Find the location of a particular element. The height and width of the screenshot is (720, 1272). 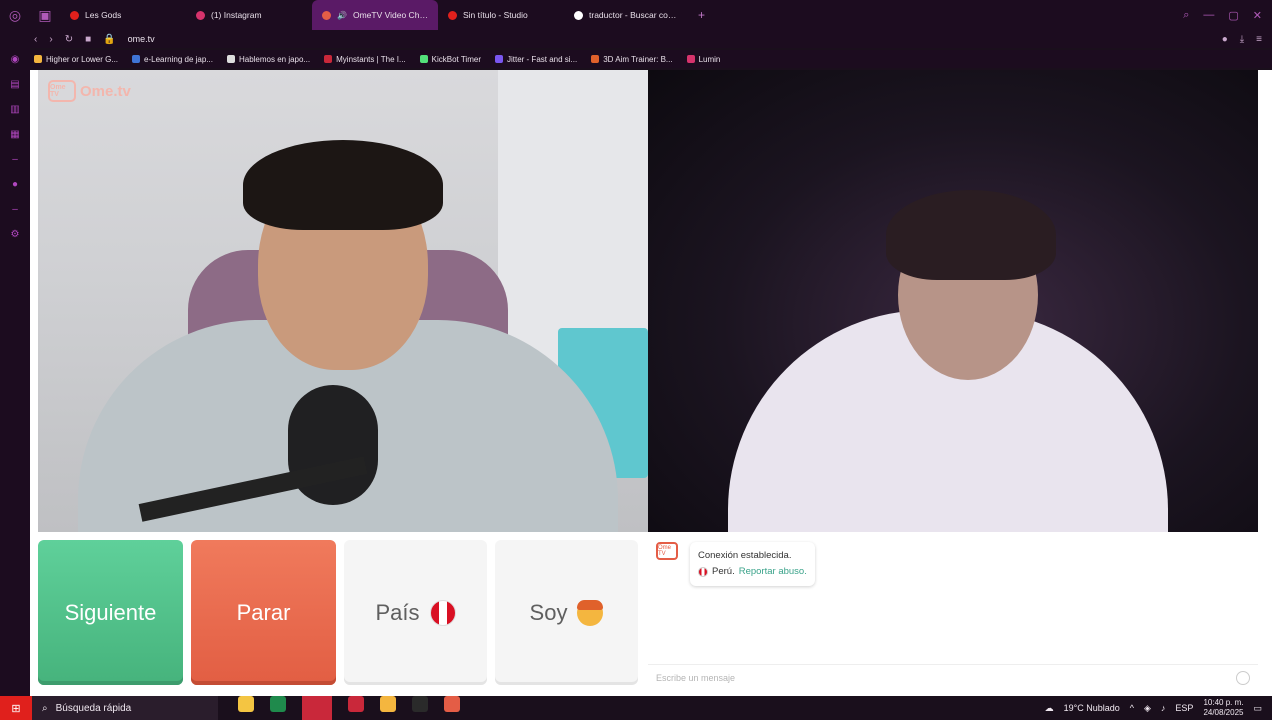

sidebar-history-icon: ▥ is located at coordinates (14, 109).